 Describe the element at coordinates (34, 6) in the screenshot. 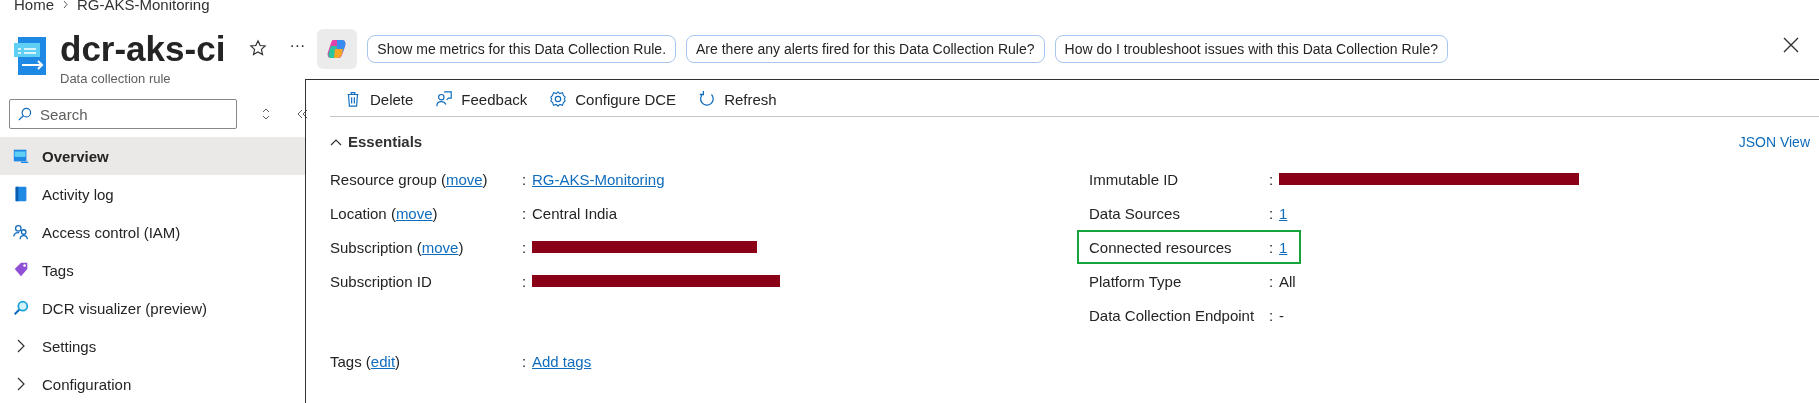

I see `breadcrumb-link: Home` at that location.